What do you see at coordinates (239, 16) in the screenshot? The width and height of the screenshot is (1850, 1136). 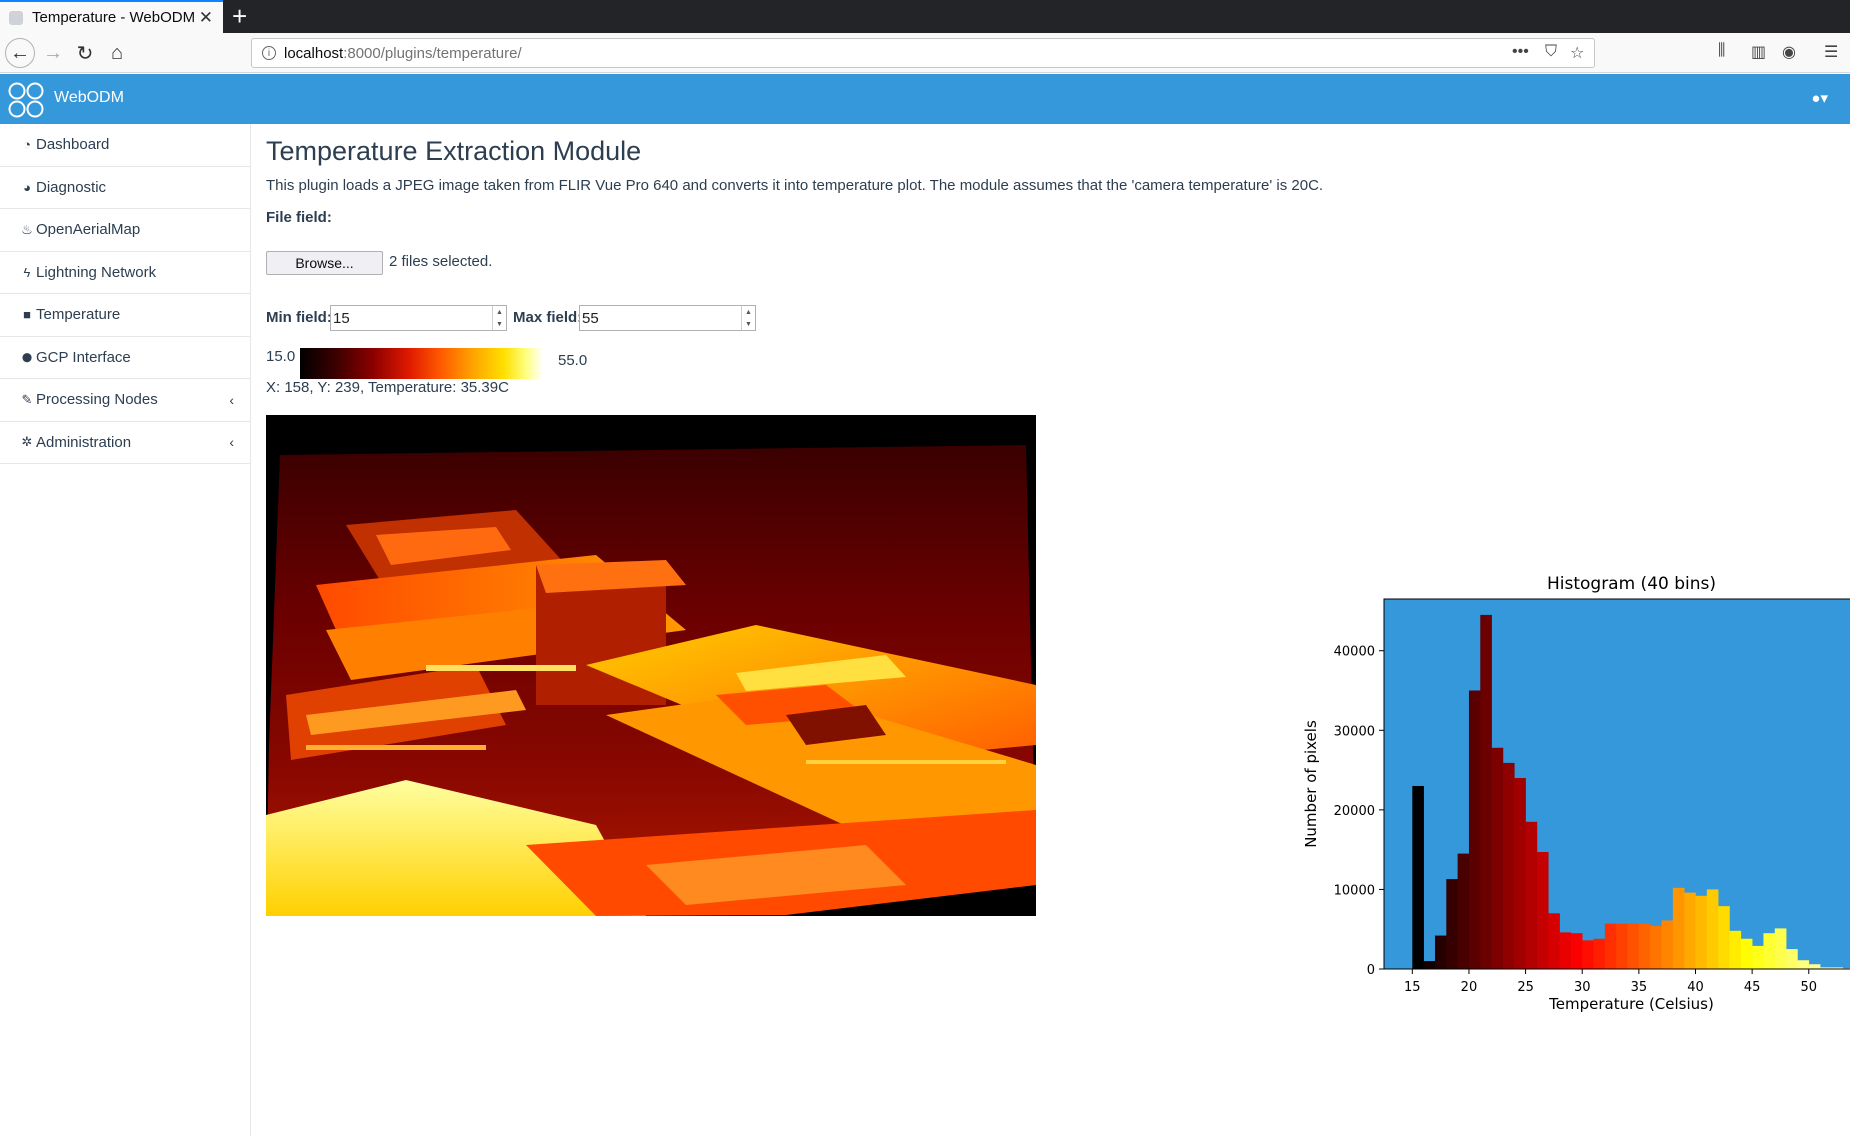 I see `new-tab-icon: +` at bounding box center [239, 16].